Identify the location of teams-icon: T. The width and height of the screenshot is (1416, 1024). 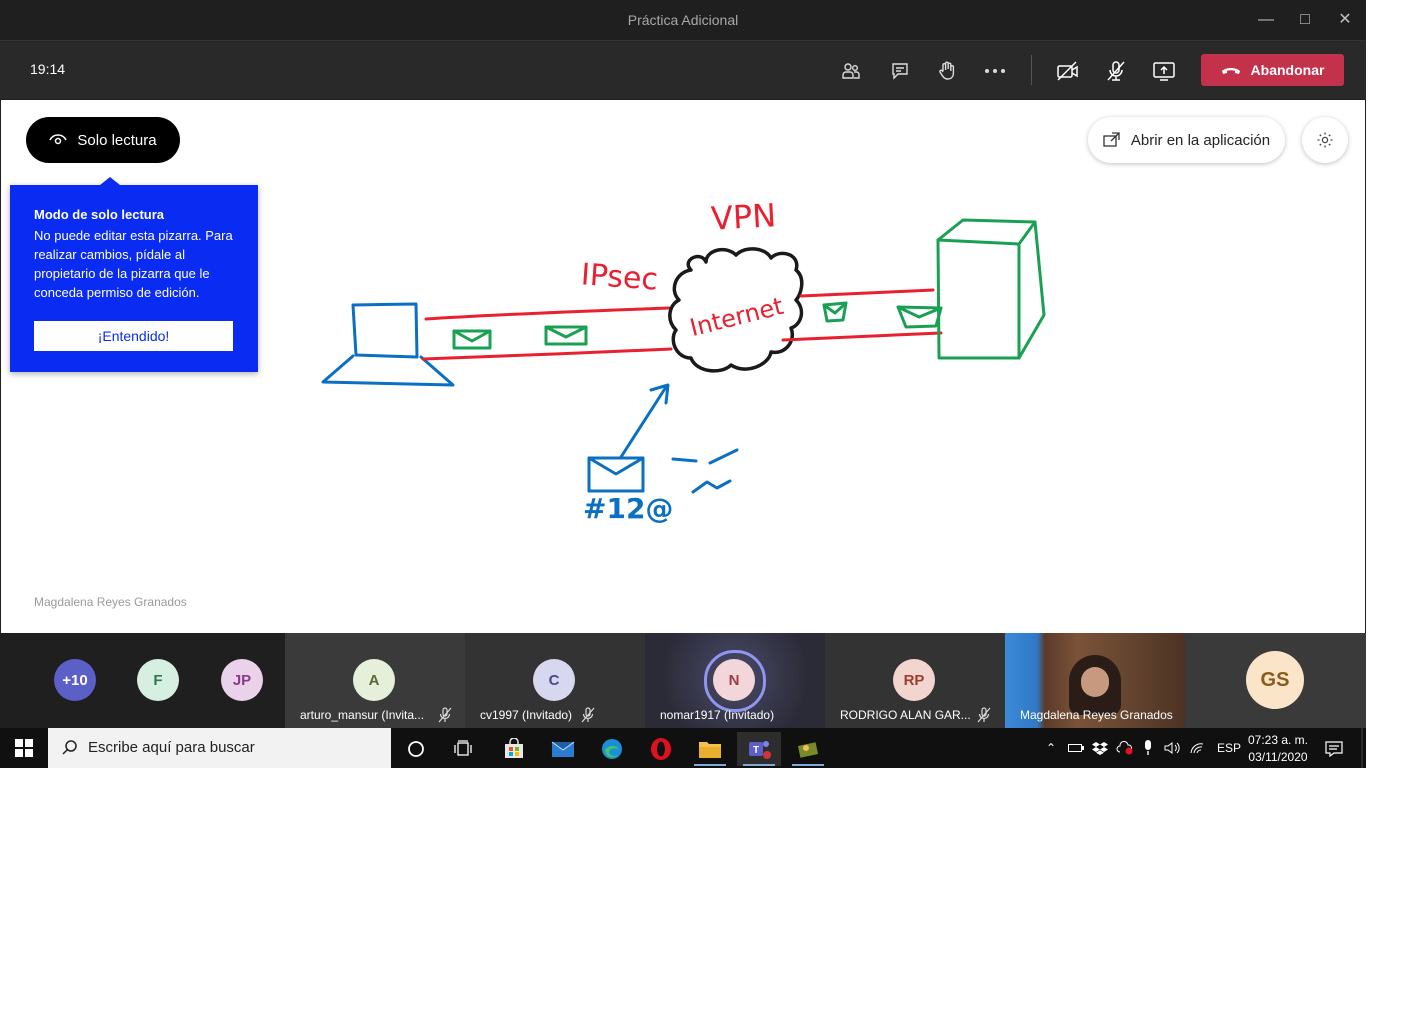
(759, 749).